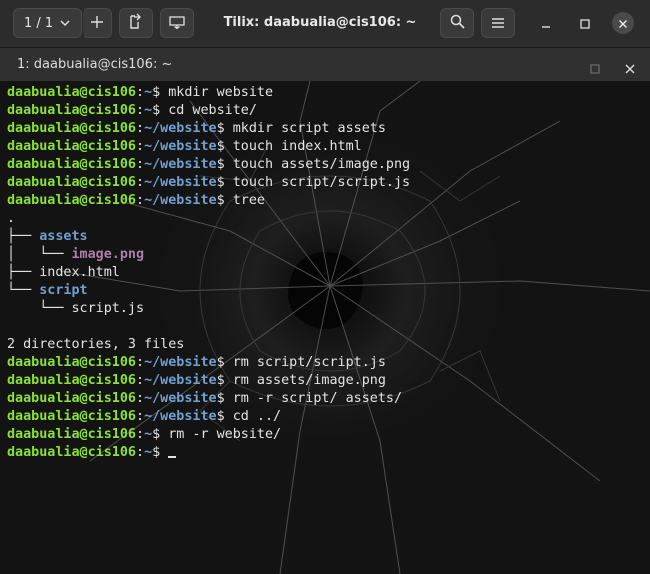 Image resolution: width=650 pixels, height=574 pixels. What do you see at coordinates (11, 218) in the screenshot?
I see `output-text: .` at bounding box center [11, 218].